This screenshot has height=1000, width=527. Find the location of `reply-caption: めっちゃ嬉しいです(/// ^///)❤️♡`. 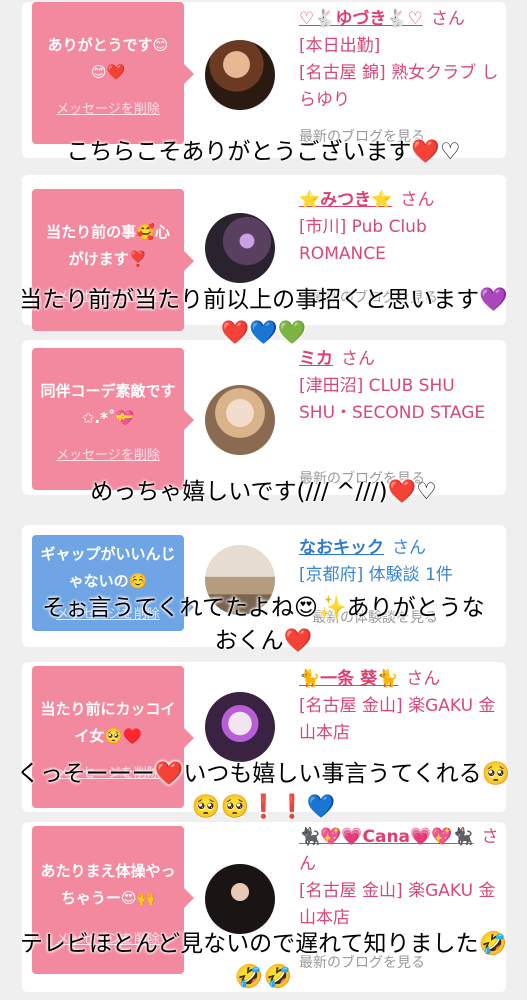

reply-caption: めっちゃ嬉しいです(/// ^///)❤️♡ is located at coordinates (263, 492).